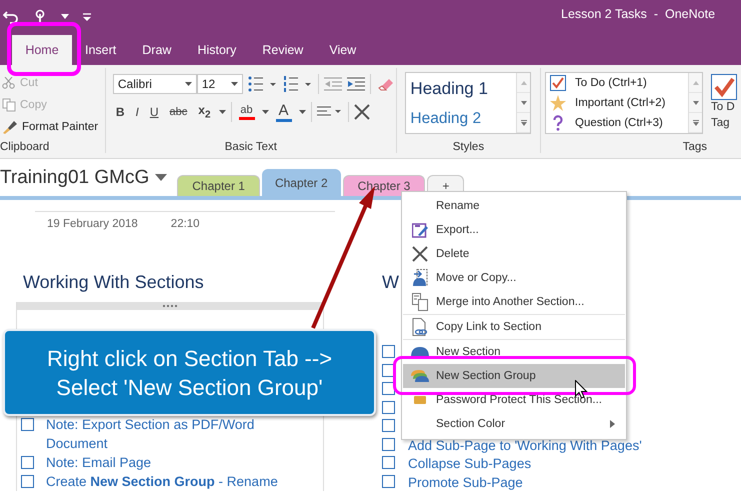 This screenshot has height=493, width=741. What do you see at coordinates (65, 17) in the screenshot?
I see `dropdown-icon` at bounding box center [65, 17].